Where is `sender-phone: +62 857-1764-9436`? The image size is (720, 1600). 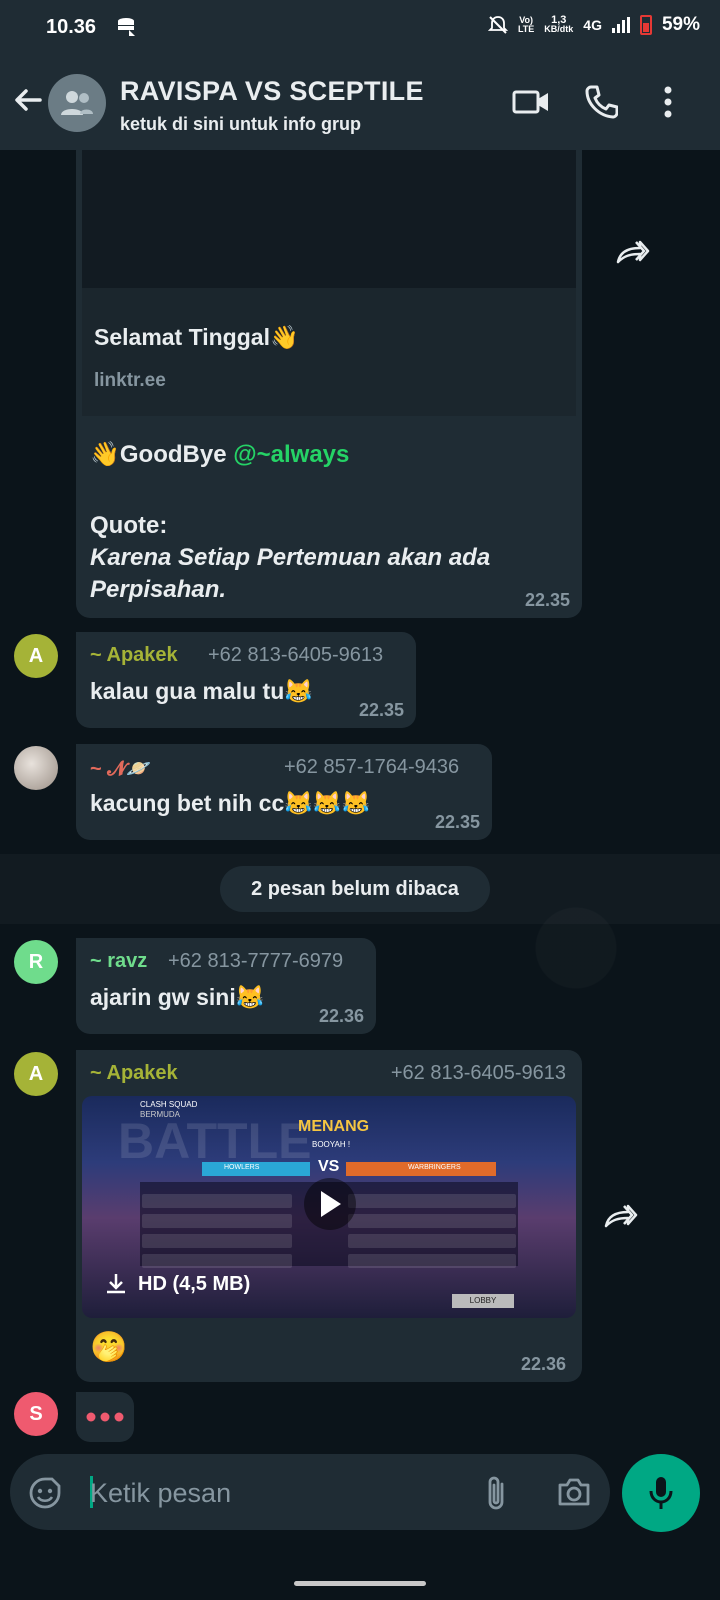 sender-phone: +62 857-1764-9436 is located at coordinates (372, 767).